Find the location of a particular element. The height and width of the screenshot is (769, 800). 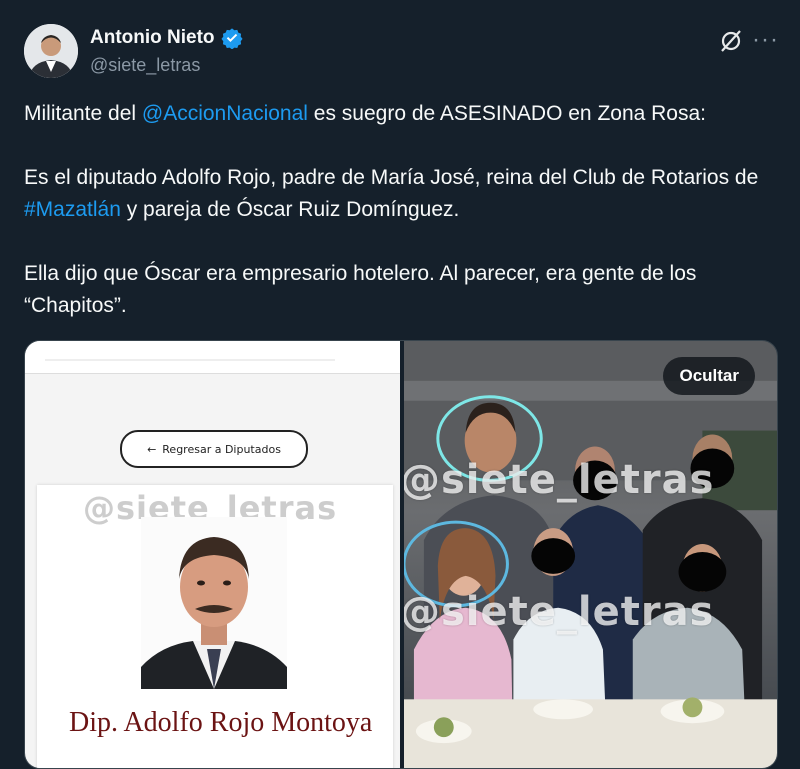

grok-icon is located at coordinates (731, 41).